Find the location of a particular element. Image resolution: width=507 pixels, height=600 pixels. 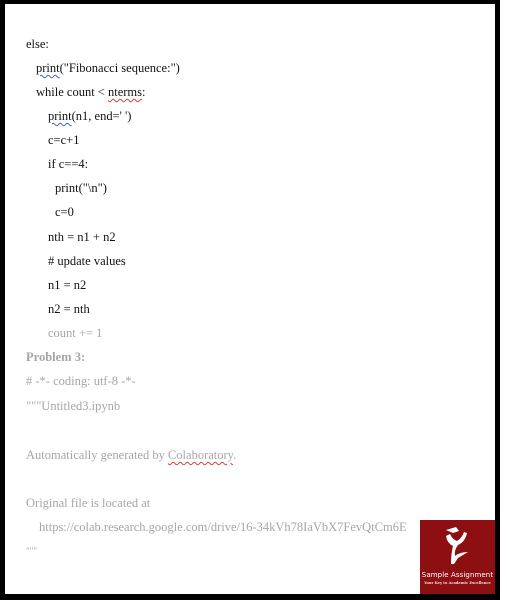

colaboratory-link: Colaboratory is located at coordinates (200, 455).